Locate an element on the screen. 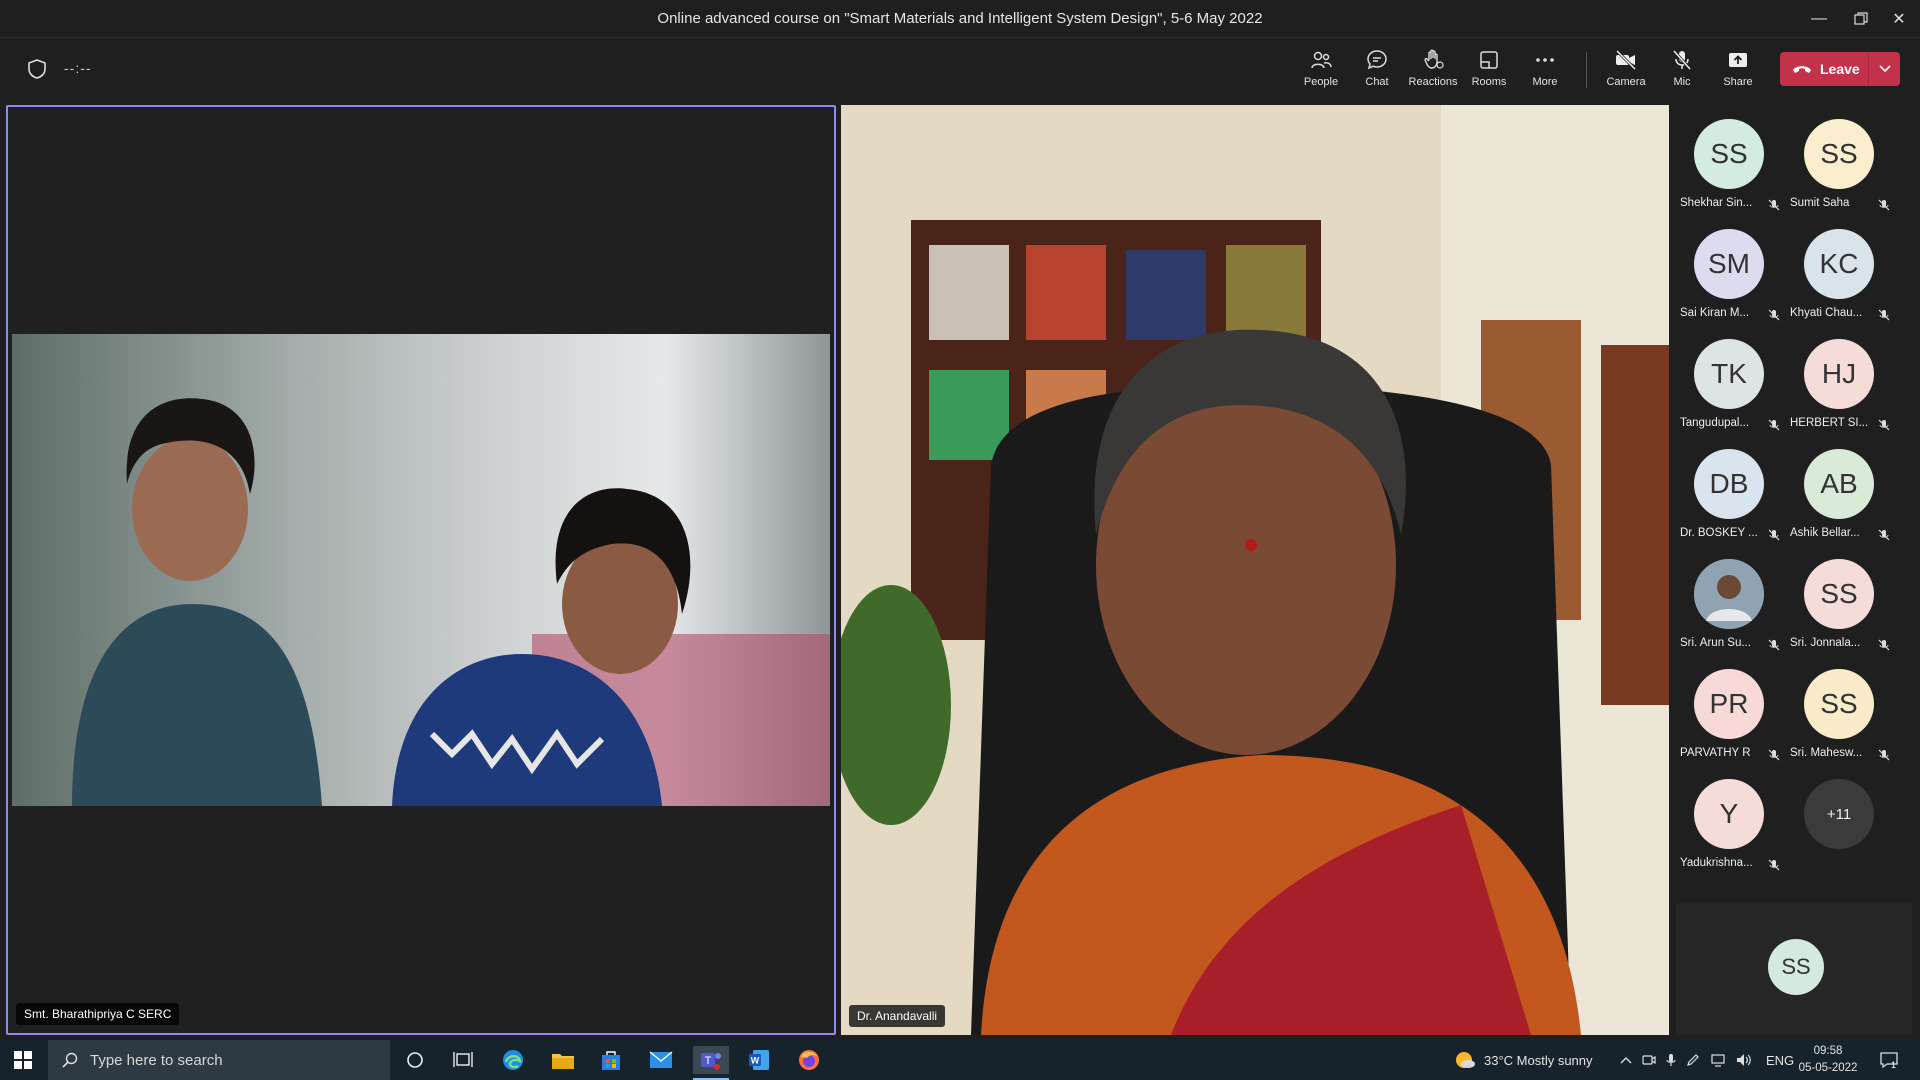 The height and width of the screenshot is (1080, 1920). minimize-icon: — is located at coordinates (1819, 19).